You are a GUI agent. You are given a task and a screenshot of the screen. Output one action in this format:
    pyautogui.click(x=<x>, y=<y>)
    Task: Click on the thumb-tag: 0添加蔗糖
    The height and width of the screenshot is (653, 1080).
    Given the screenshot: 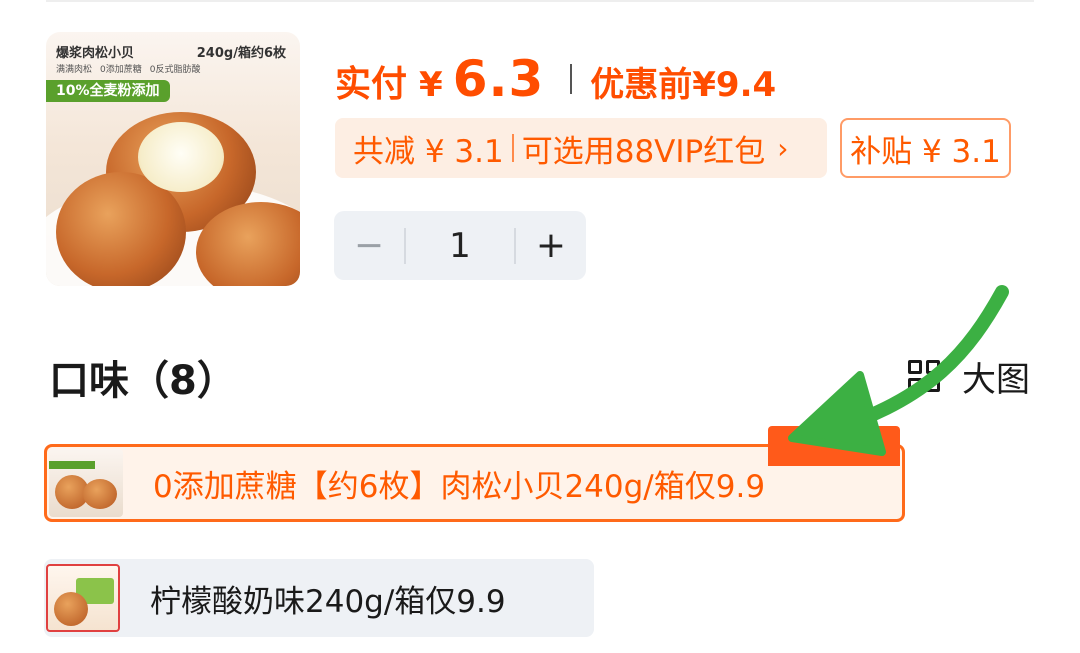 What is the action you would take?
    pyautogui.click(x=121, y=70)
    